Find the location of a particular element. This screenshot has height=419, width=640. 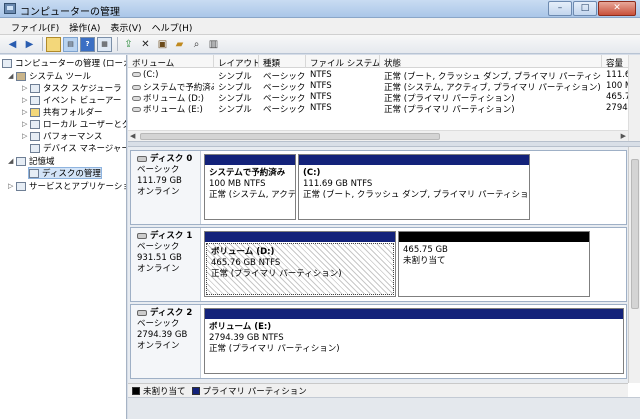

device-manager-icon is located at coordinates (35, 148).